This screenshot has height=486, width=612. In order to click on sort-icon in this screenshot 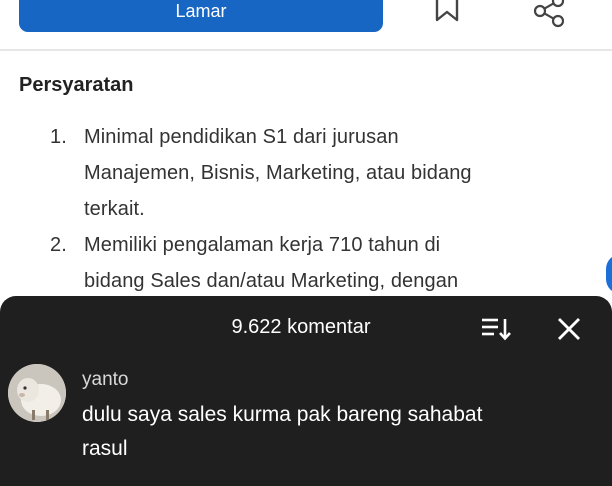, I will do `click(496, 329)`.